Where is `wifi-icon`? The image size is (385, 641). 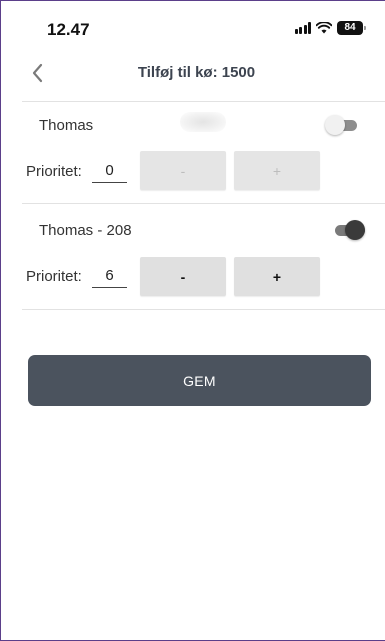 wifi-icon is located at coordinates (324, 28).